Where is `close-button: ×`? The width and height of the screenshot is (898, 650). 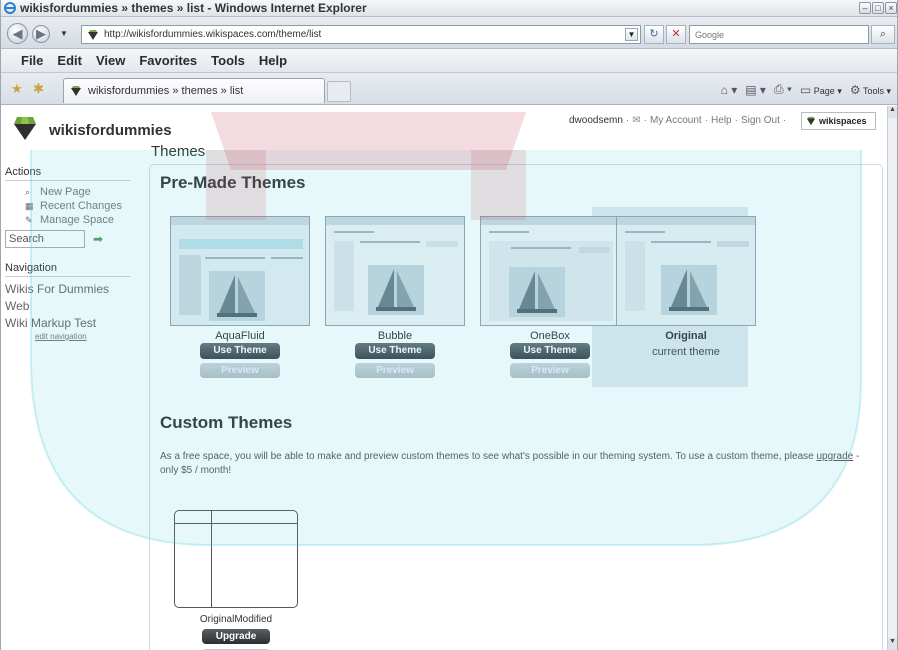
close-button: × is located at coordinates (891, 8).